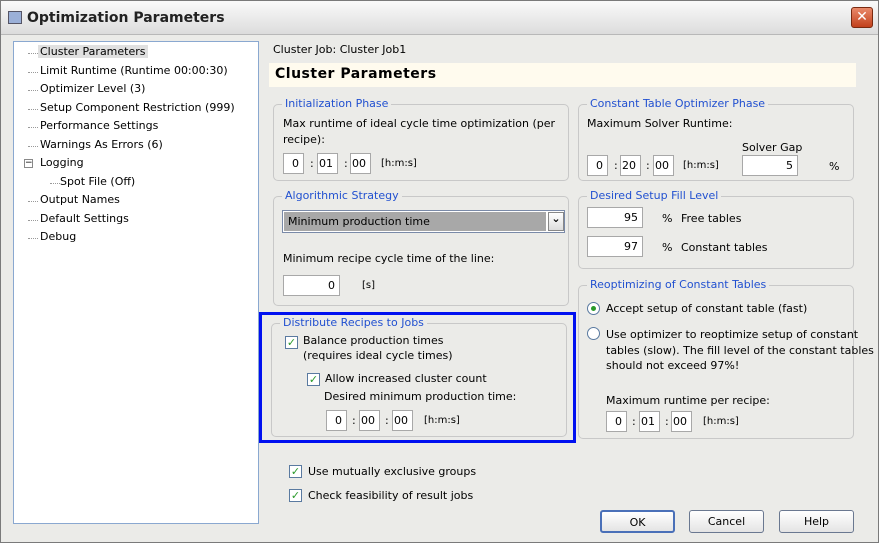  Describe the element at coordinates (92, 88) in the screenshot. I see `tree-item-optimizer-level: Optimizer Level (3)` at that location.